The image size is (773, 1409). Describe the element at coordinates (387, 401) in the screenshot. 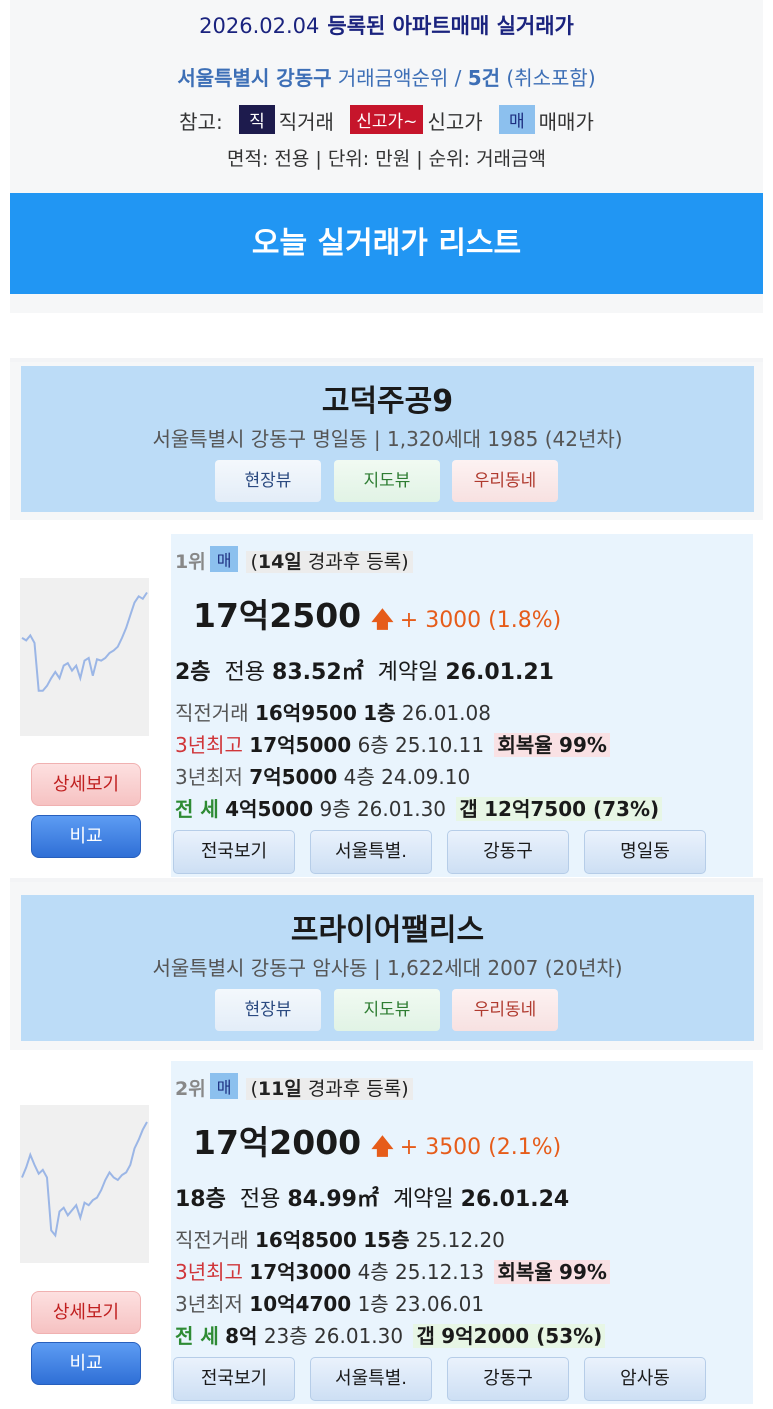

I see `apt-name: 고덕주공9` at that location.